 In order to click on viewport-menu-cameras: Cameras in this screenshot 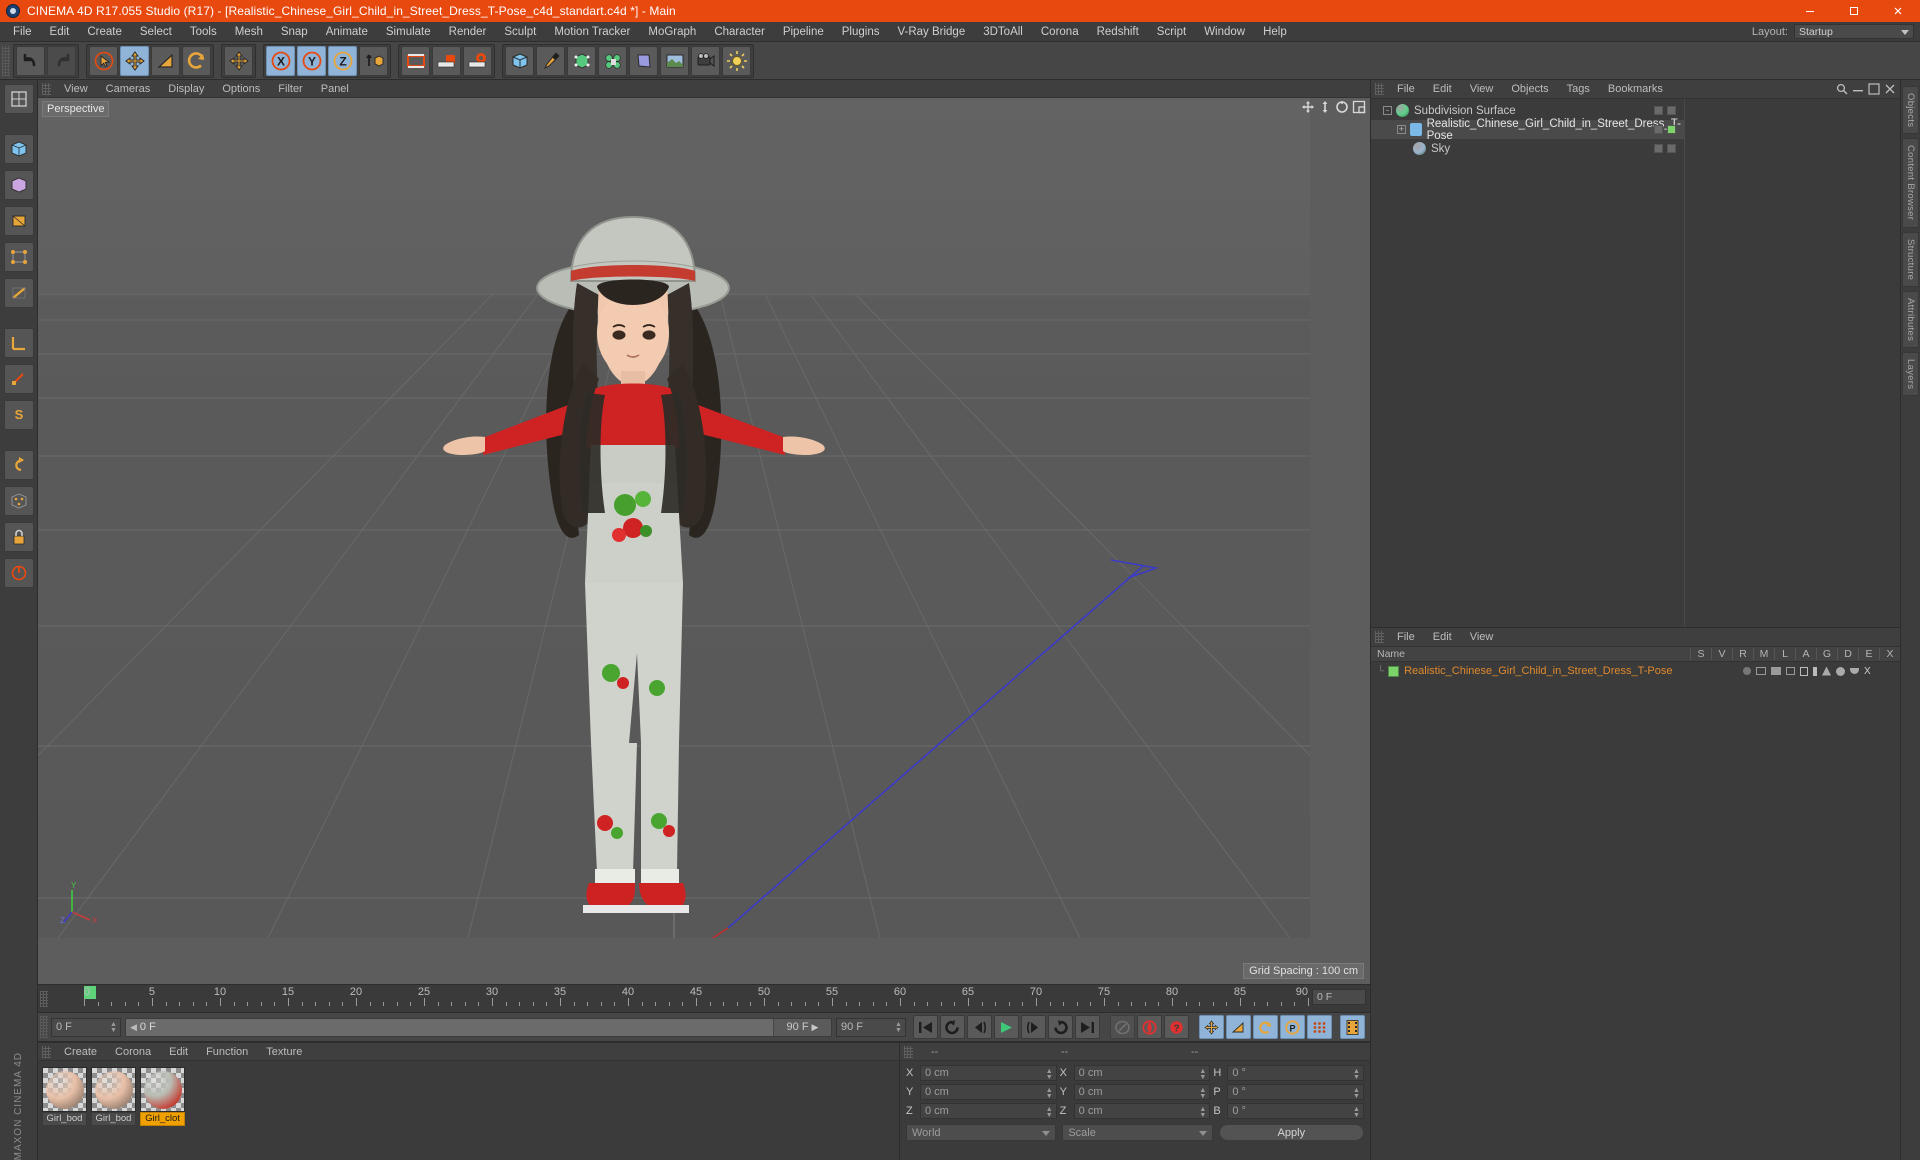, I will do `click(128, 89)`.